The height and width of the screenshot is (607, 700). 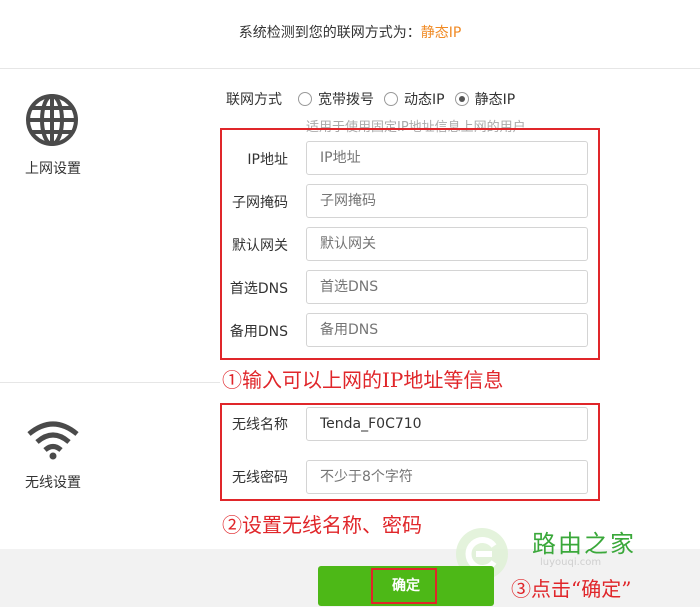 I want to click on wifi-name-label: 无线名称, so click(x=260, y=425).